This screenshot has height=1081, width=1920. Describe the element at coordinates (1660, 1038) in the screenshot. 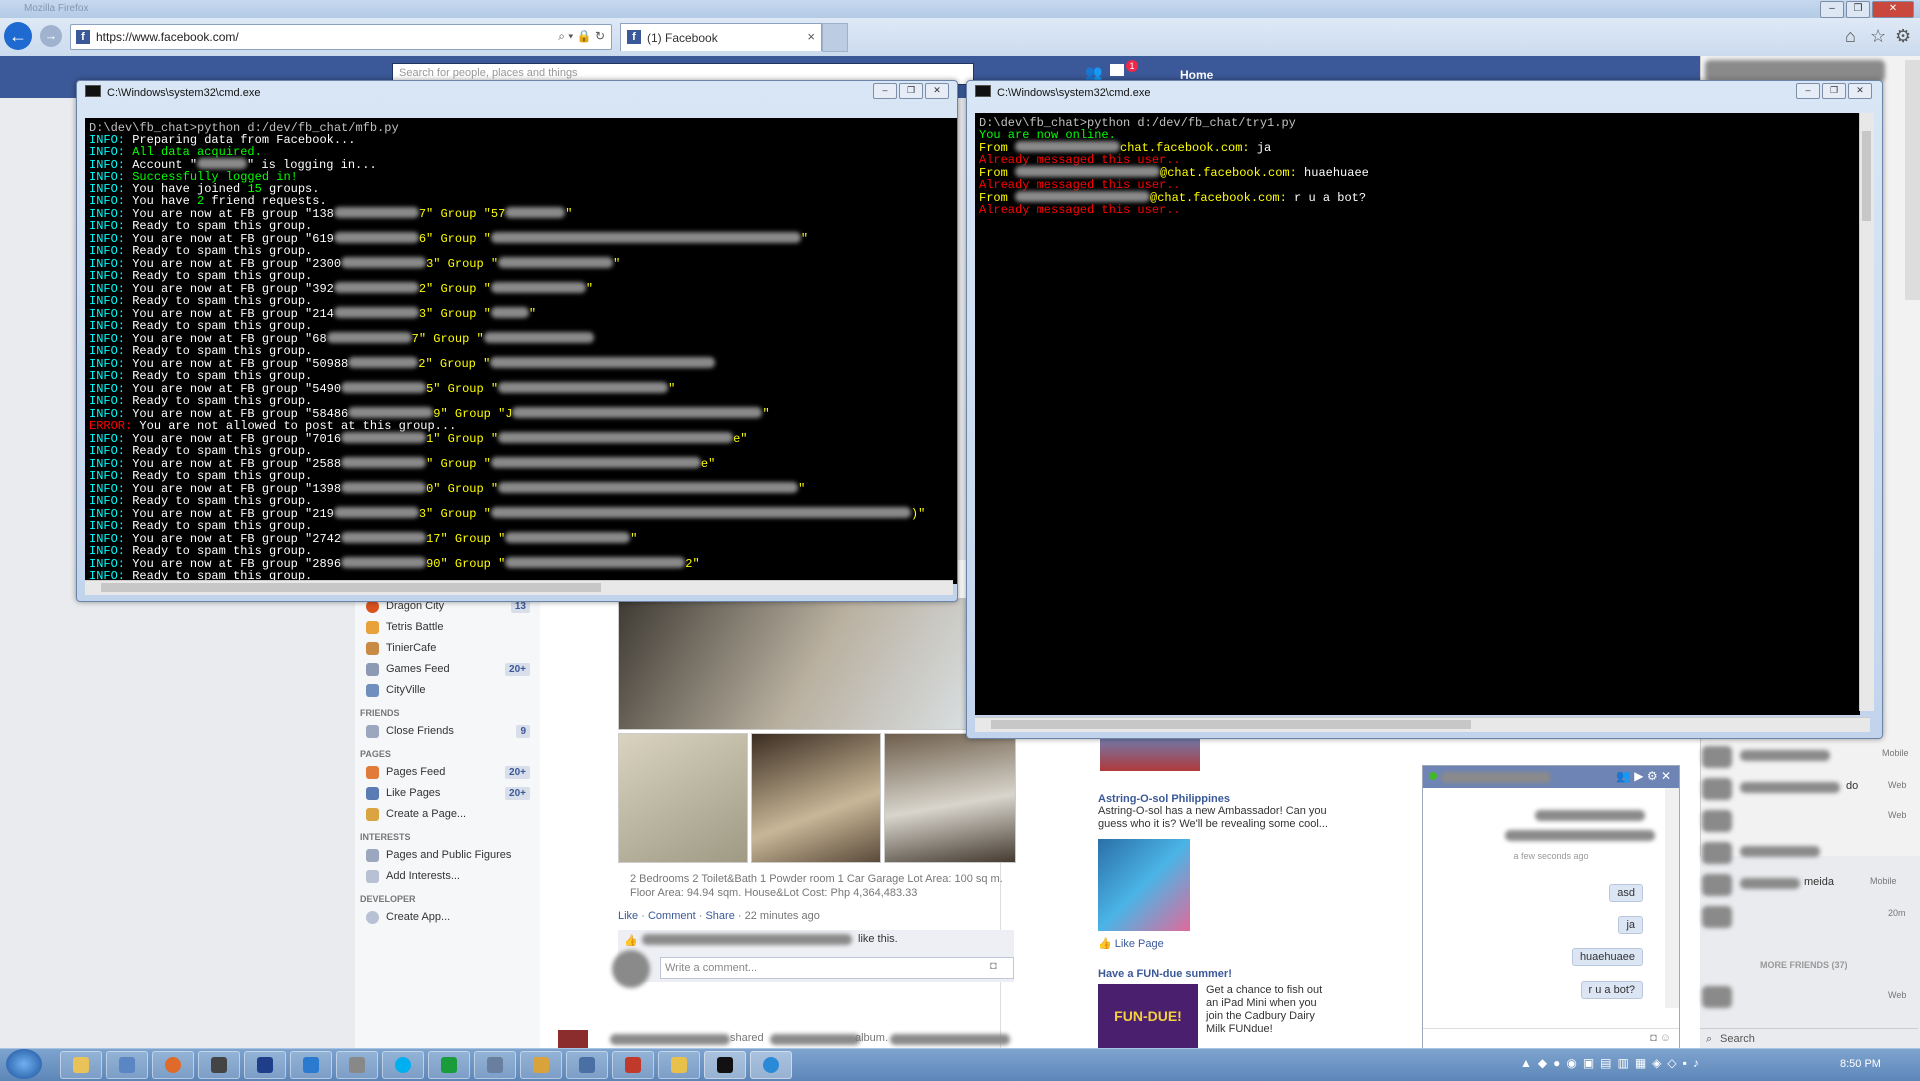

I see `chat-camera-emoji-icon: ◘ ☺` at that location.